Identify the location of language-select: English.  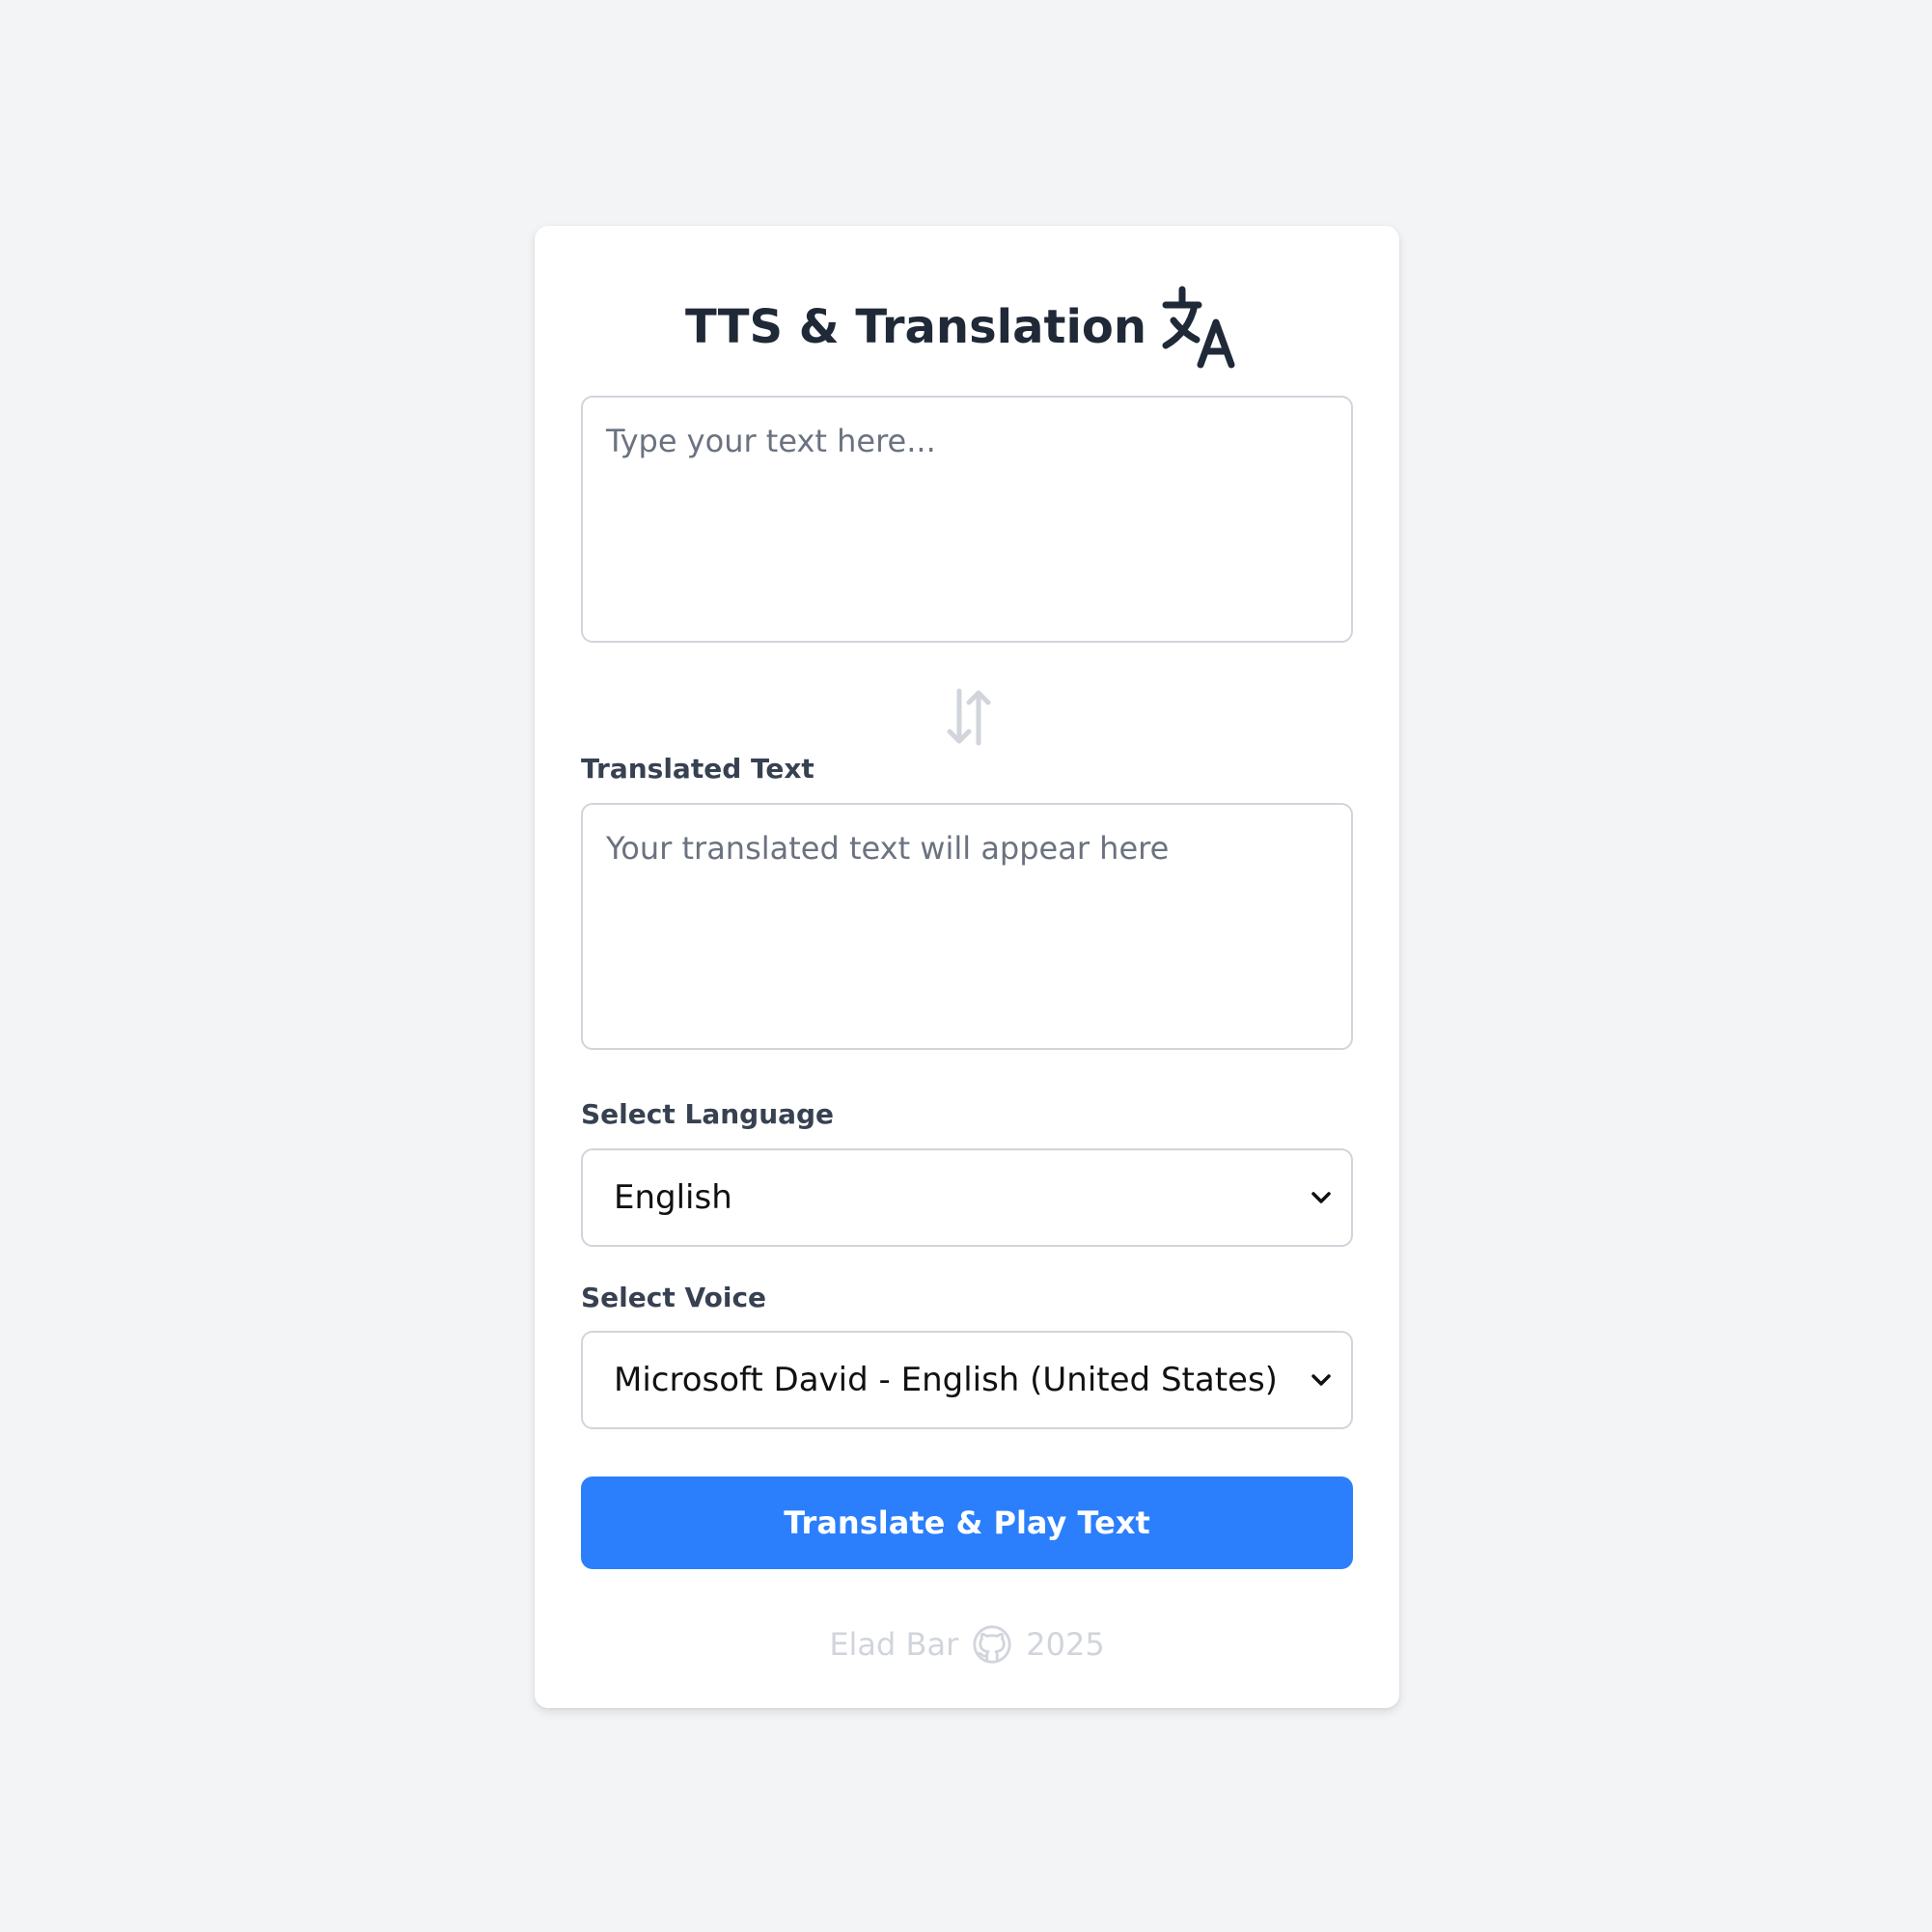
(967, 1197).